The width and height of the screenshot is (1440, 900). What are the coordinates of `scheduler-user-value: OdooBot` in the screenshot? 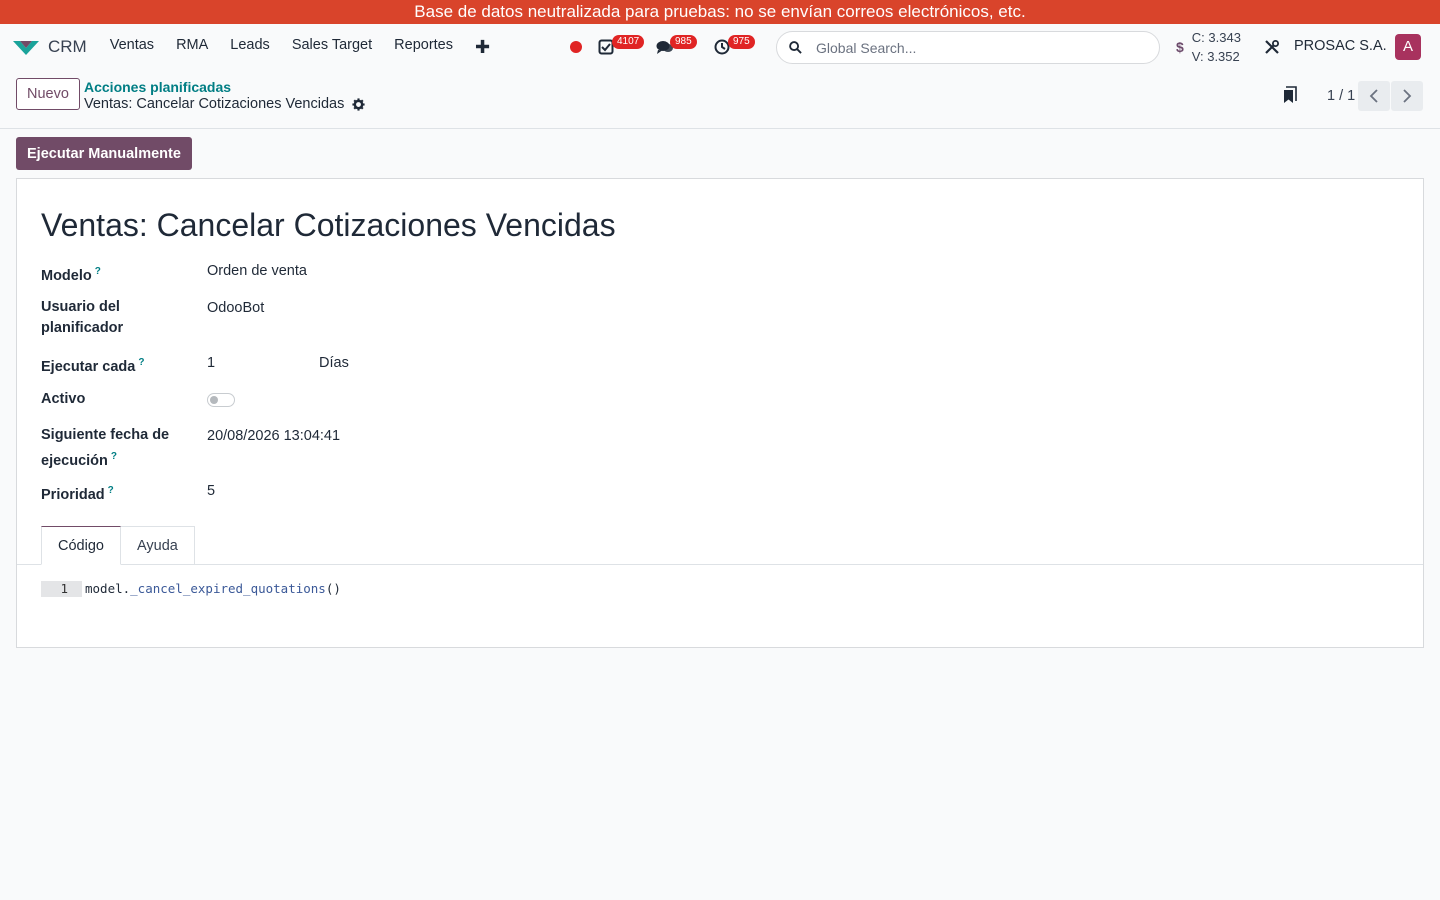 It's located at (235, 308).